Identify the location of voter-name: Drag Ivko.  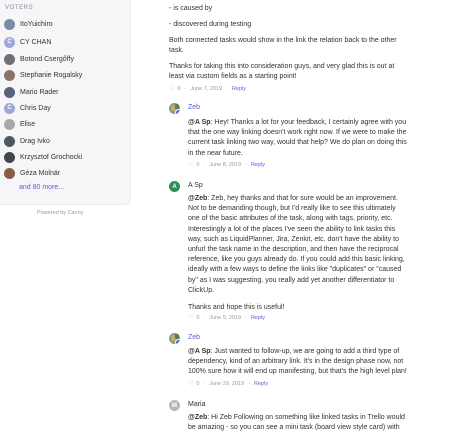
(35, 141).